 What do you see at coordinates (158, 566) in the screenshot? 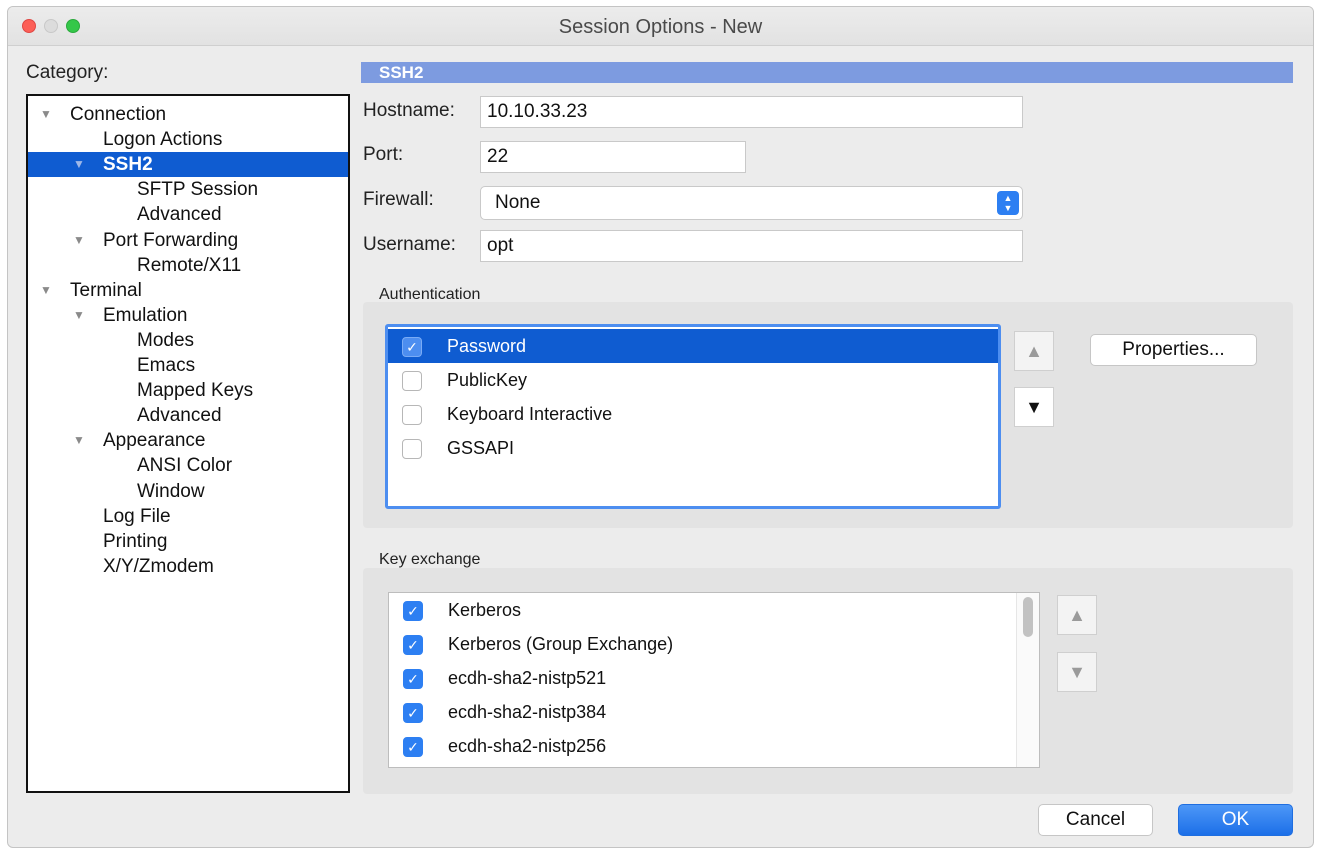
I see `category-item-label: X/Y/Zmodem` at bounding box center [158, 566].